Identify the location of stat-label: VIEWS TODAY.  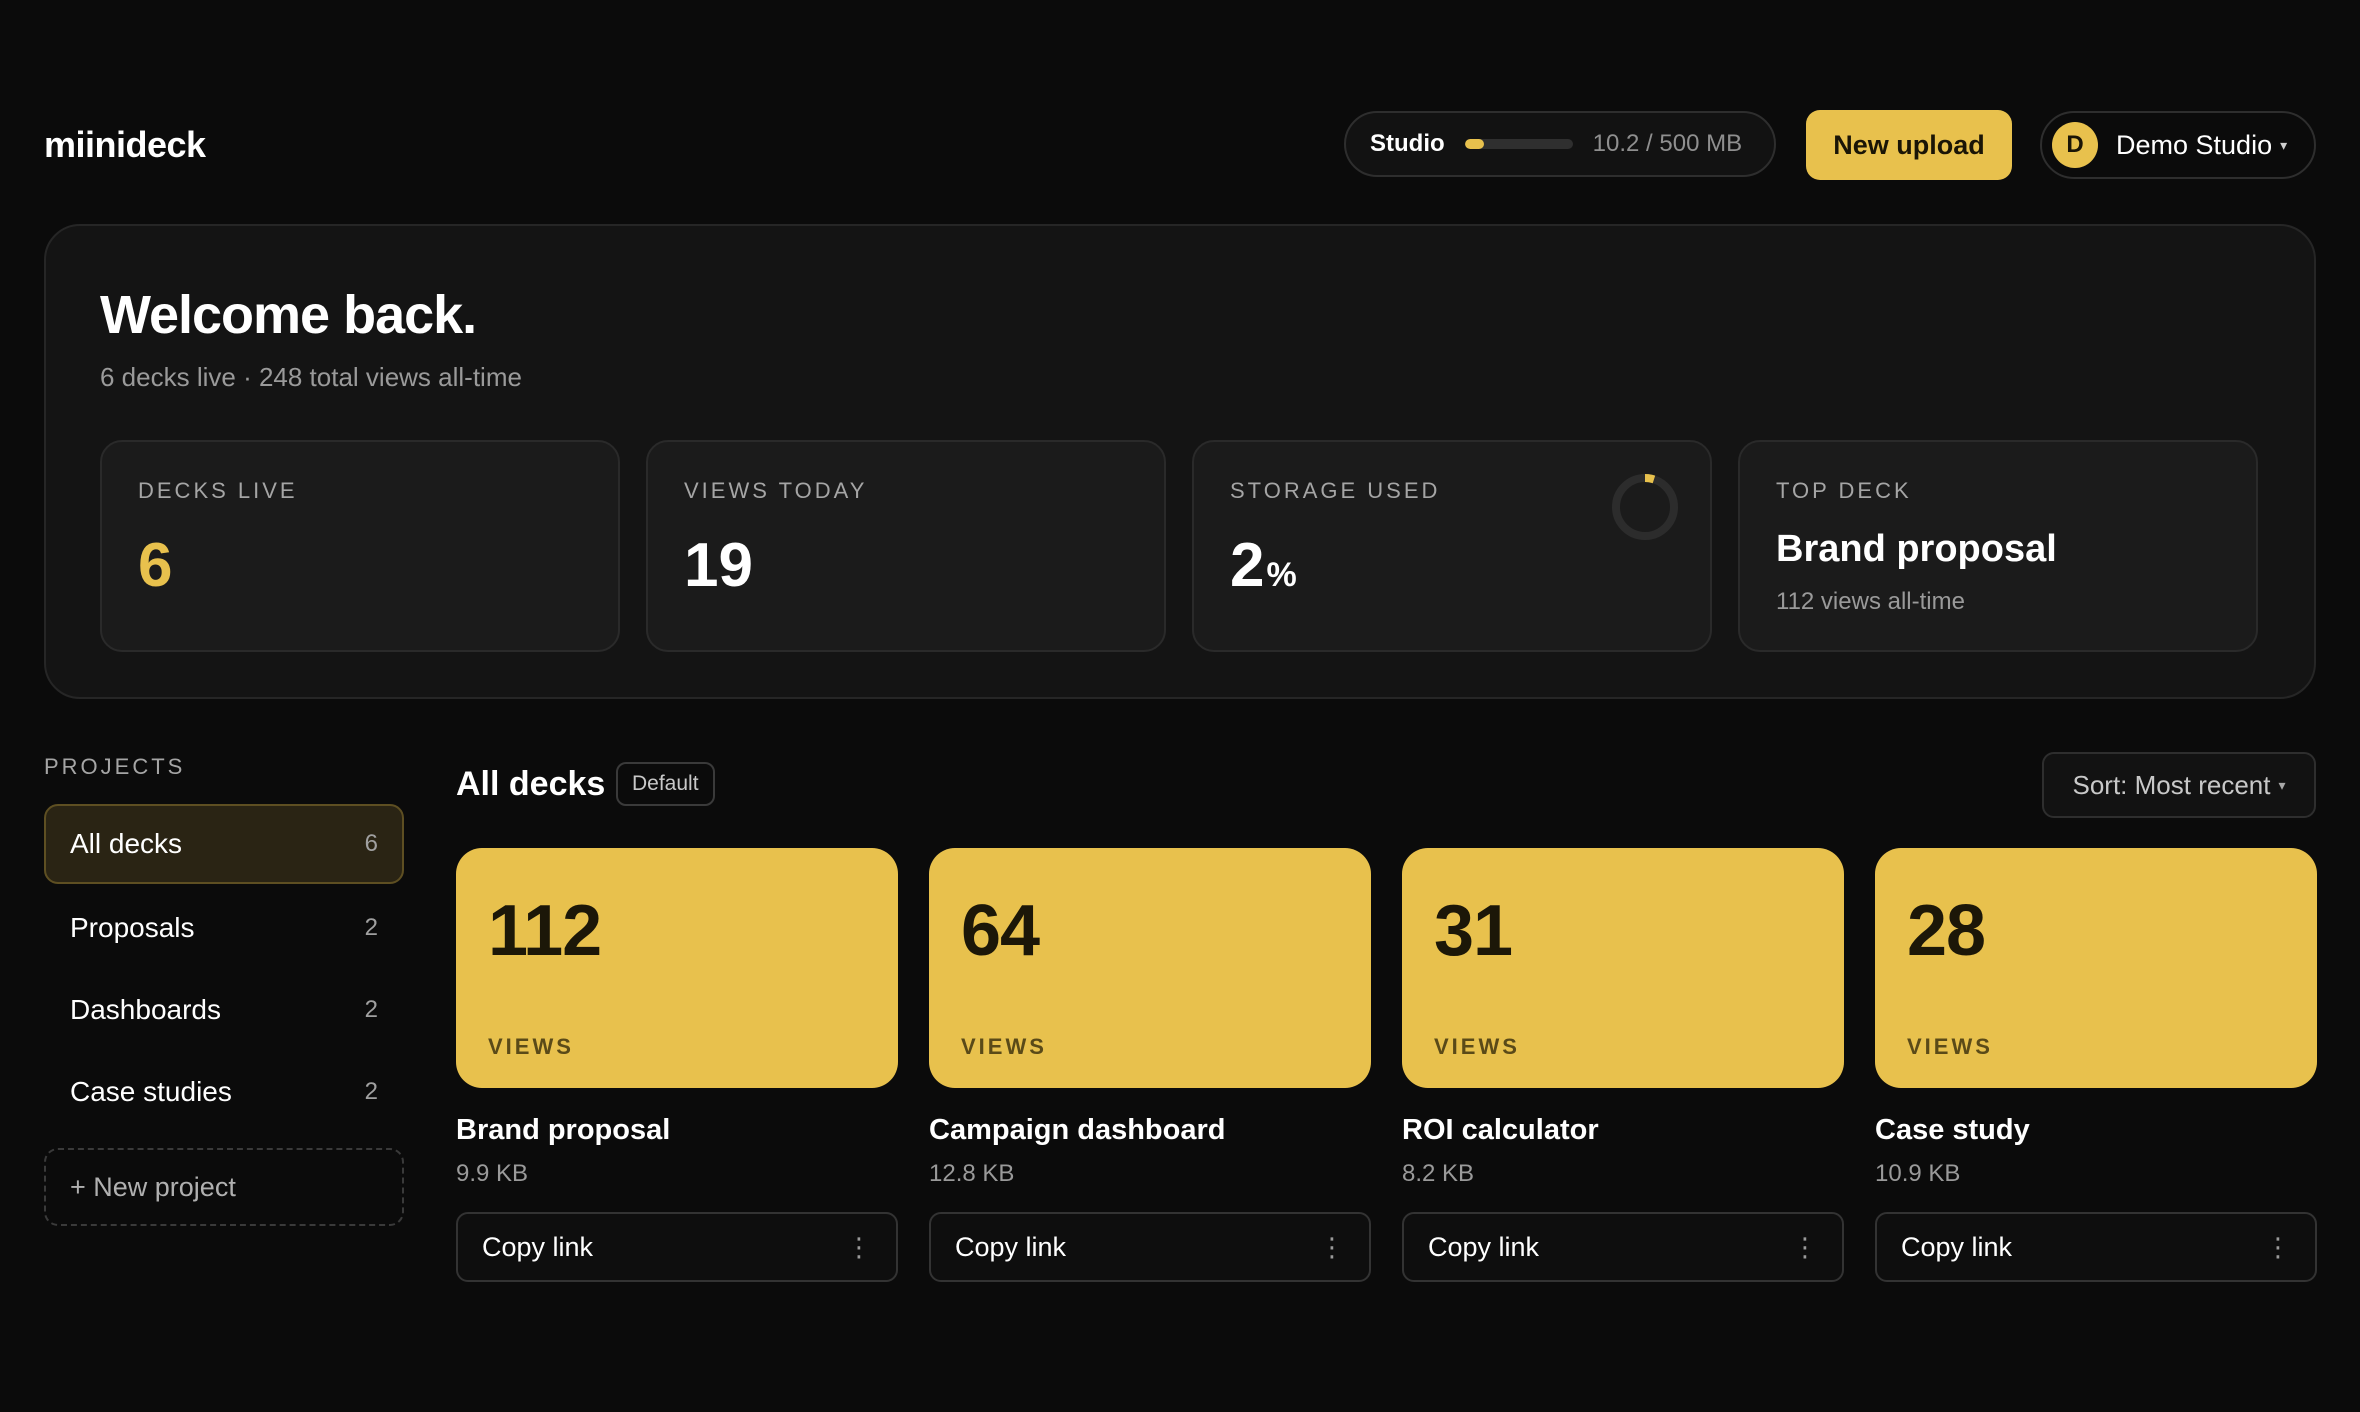
(776, 490).